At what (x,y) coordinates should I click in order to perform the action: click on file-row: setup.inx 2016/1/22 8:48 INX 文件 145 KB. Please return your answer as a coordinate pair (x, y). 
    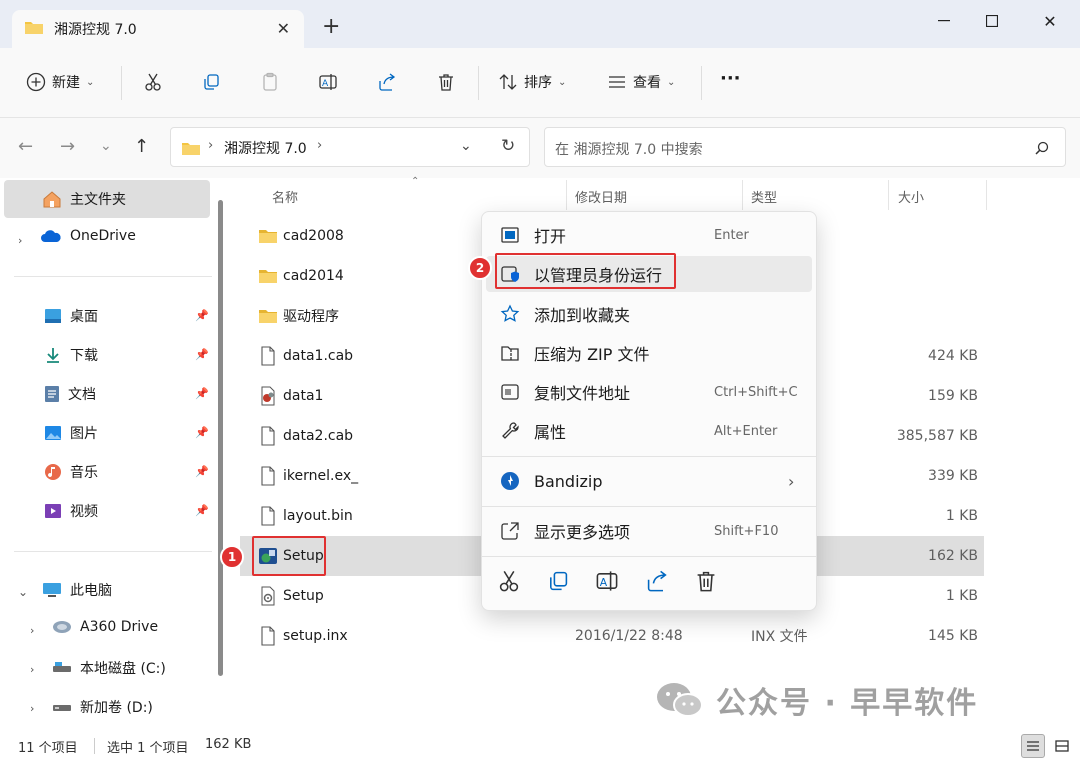
    Looking at the image, I should click on (612, 636).